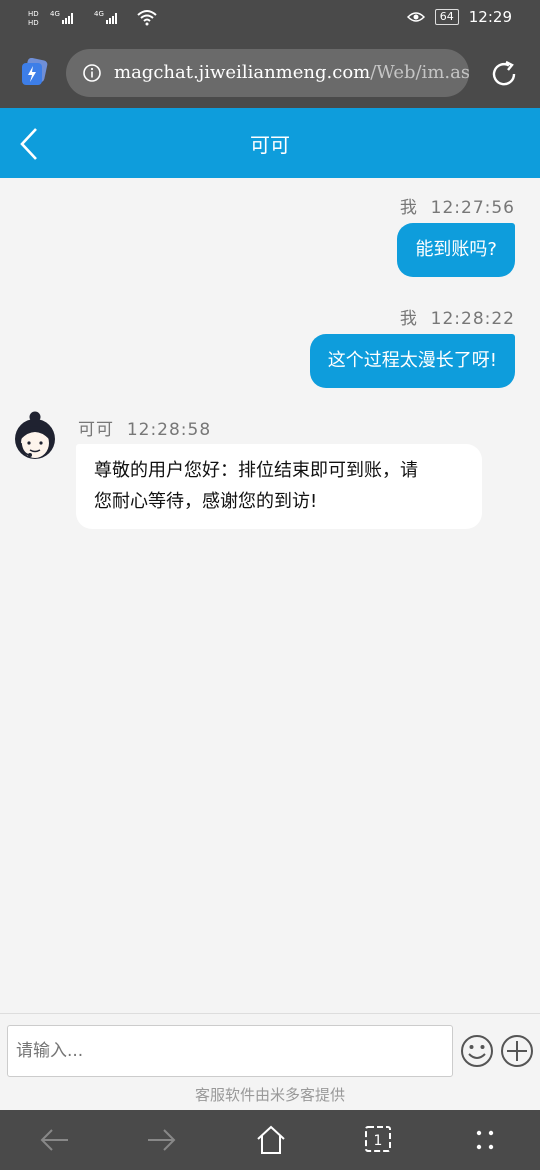 The width and height of the screenshot is (540, 1170). I want to click on url-text: magchat.jiweilianmeng.com/Web/im.as, so click(291, 72).